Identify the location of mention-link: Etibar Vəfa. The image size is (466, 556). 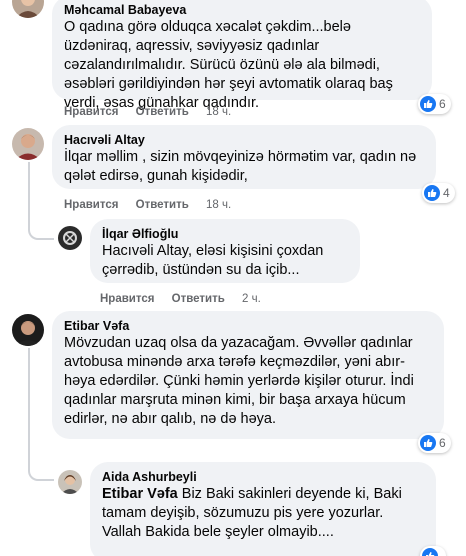
(140, 494).